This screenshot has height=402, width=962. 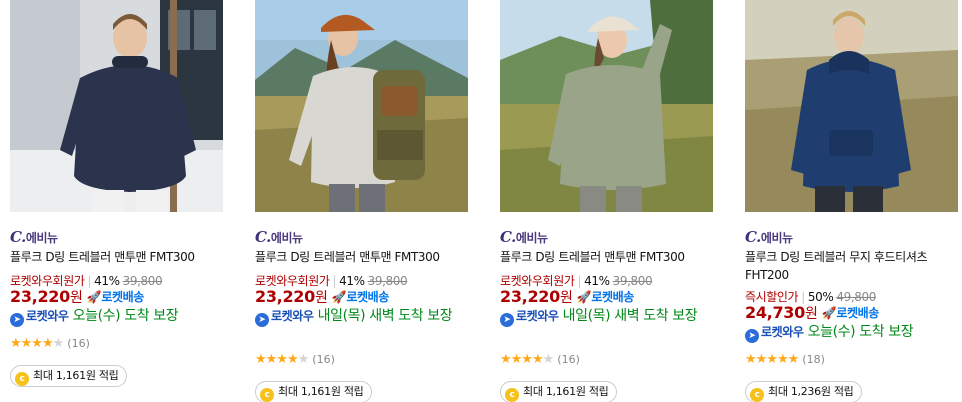 I want to click on original-price: 49,800, so click(x=856, y=297).